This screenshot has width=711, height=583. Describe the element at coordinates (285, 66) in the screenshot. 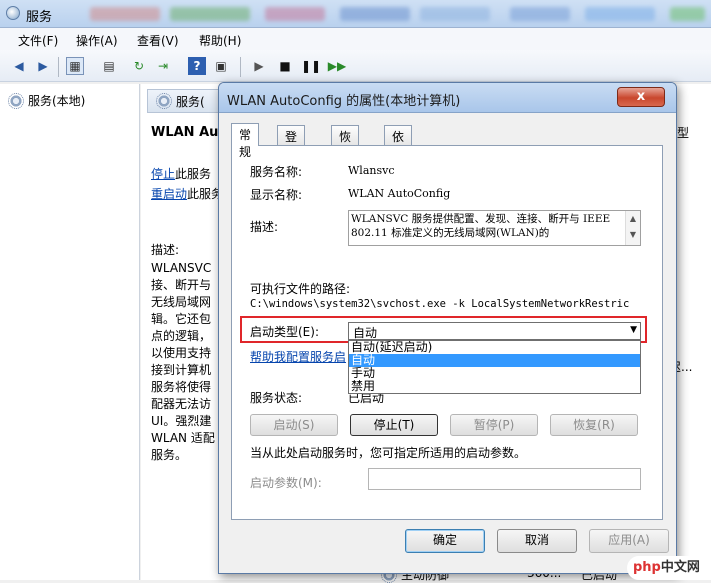

I see `stop-service-icon: ■` at that location.